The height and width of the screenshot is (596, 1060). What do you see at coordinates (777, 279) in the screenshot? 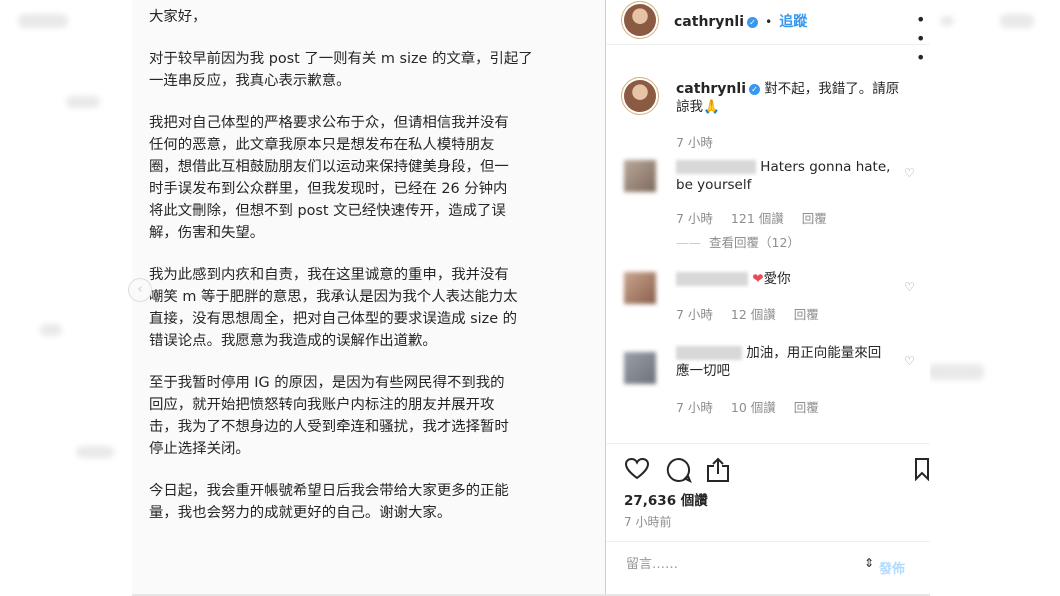
I see `comment-body: 愛你` at bounding box center [777, 279].